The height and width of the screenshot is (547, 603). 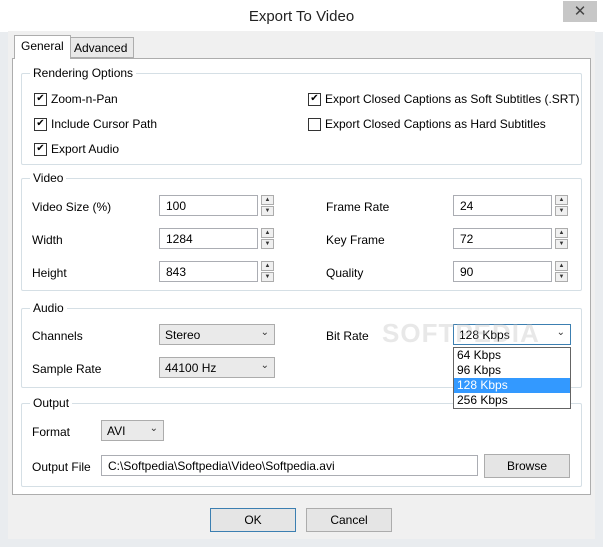 What do you see at coordinates (345, 273) in the screenshot?
I see `quality-label: Quality` at bounding box center [345, 273].